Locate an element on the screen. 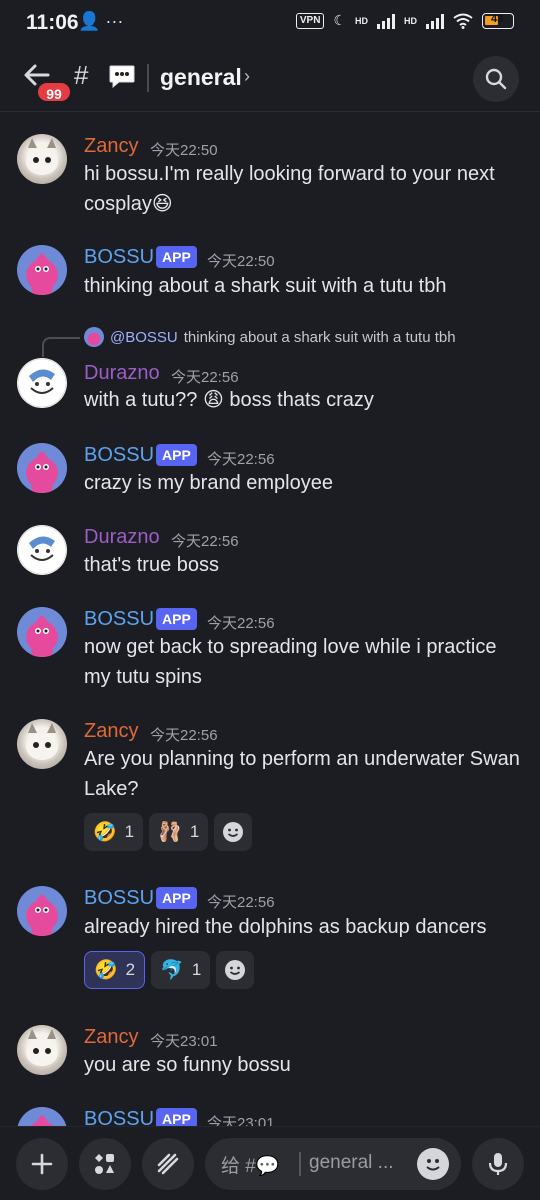  search-icon is located at coordinates (496, 79).